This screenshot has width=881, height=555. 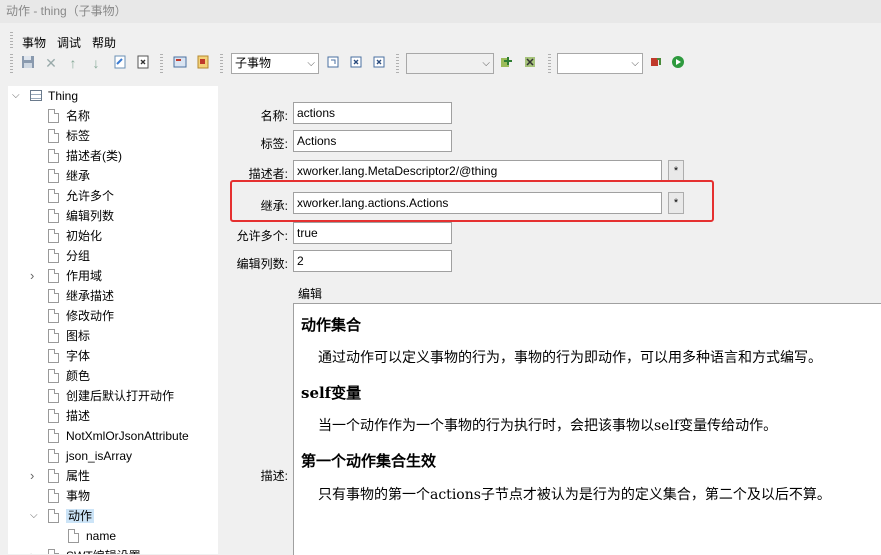 What do you see at coordinates (69, 356) in the screenshot?
I see `tree-item: 字体` at bounding box center [69, 356].